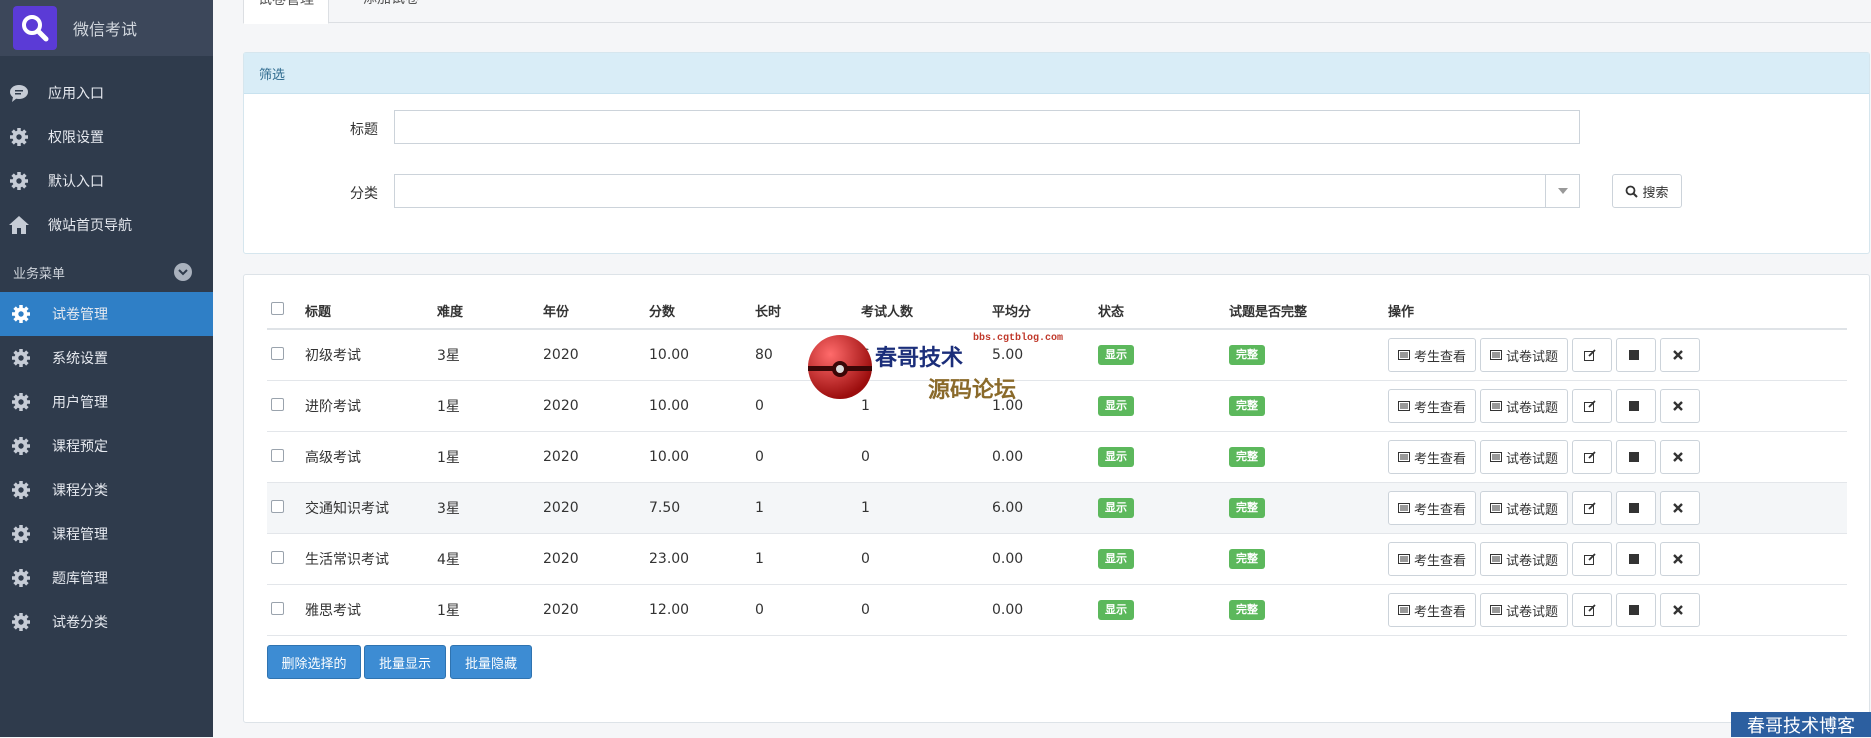 This screenshot has height=738, width=1871. What do you see at coordinates (987, 127) in the screenshot?
I see `title-input` at bounding box center [987, 127].